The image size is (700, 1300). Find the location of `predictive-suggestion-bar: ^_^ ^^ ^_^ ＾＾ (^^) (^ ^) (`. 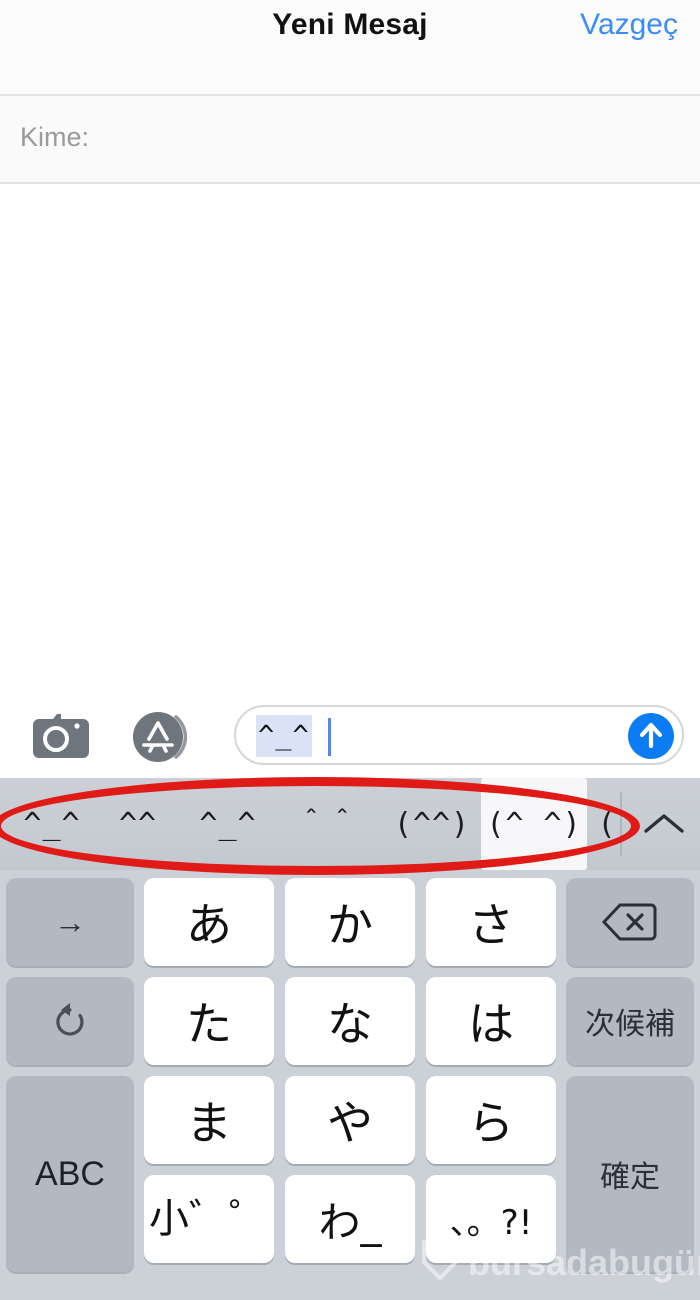

predictive-suggestion-bar: ^_^ ^^ ^_^ ＾＾ (^^) (^ ^) ( is located at coordinates (350, 824).